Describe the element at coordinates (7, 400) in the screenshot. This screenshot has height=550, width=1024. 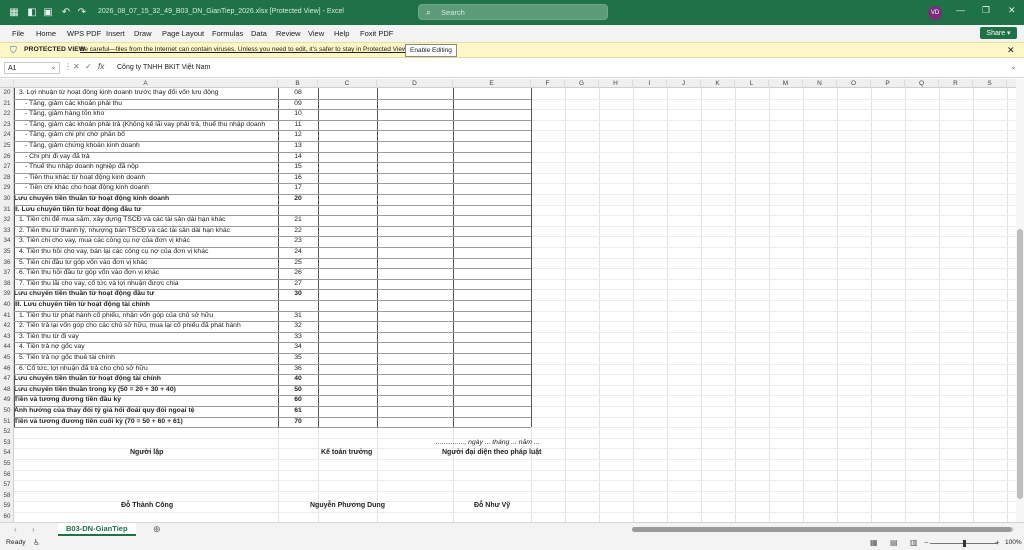
I see `row-header: 49` at that location.